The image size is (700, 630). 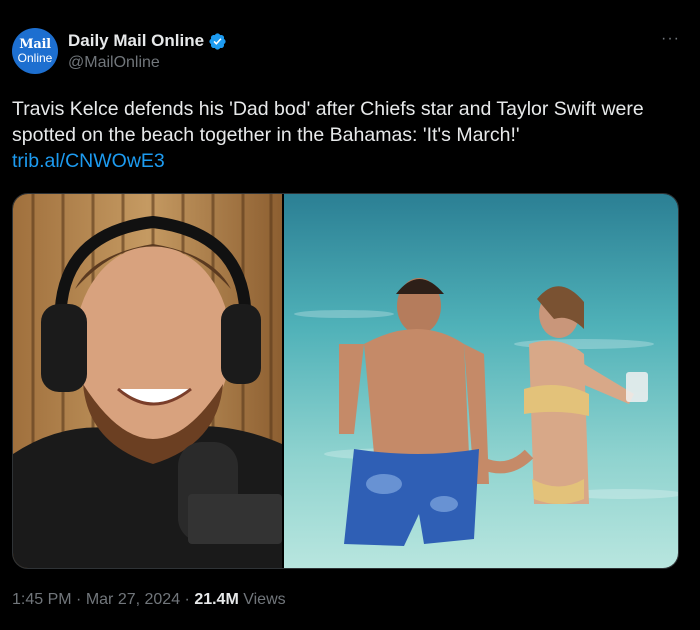 What do you see at coordinates (136, 41) in the screenshot?
I see `display-name: Daily Mail Online` at bounding box center [136, 41].